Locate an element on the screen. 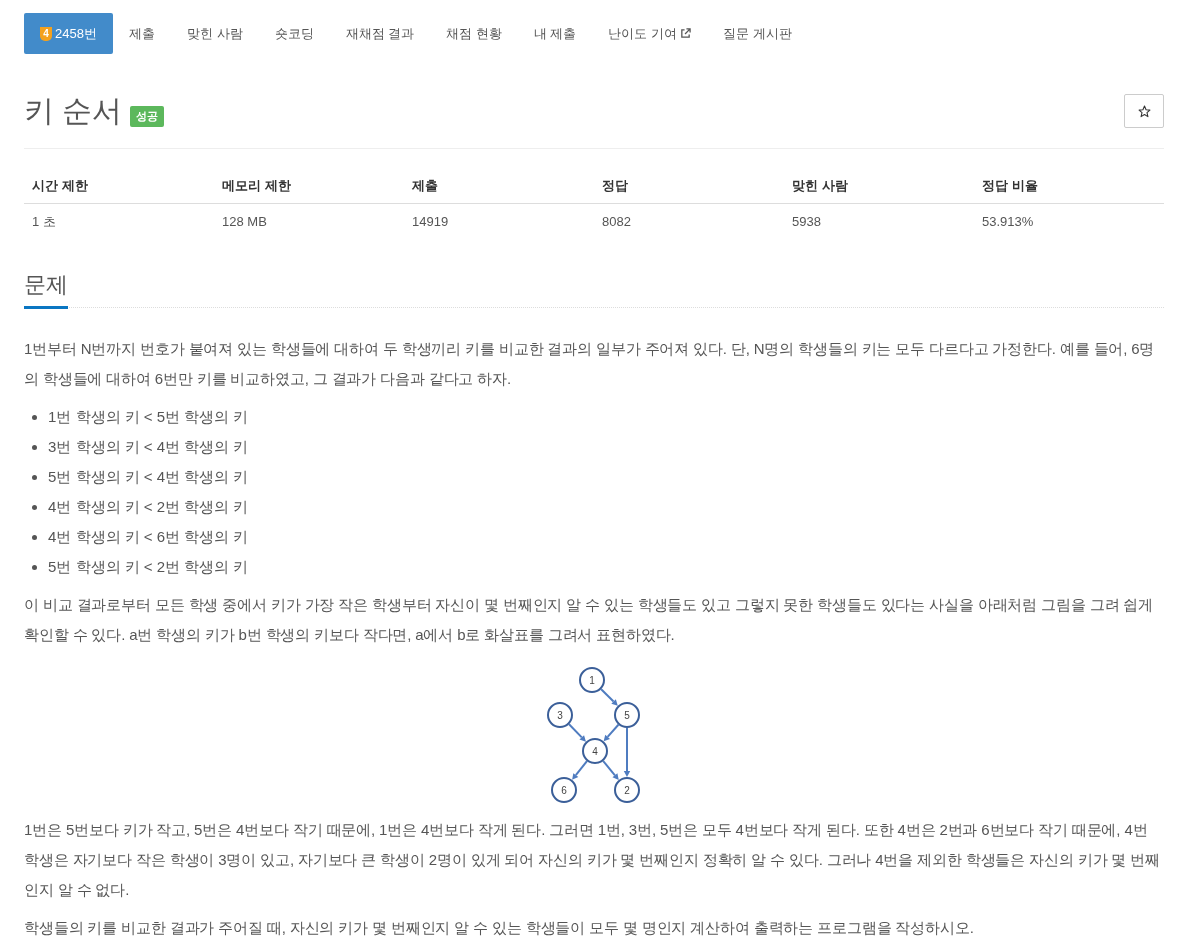  problem-paragraph: 1번부터 N번까지 번호가 붙여져 있는 학생들에 대하여 두 학생끼리 키를 비교한 결과의 일부가 주어져 있다. 단, N명의 학생들의 키는 모두 다르다고 가정한다. 예를 들어, 6명의 학생들에 대하여 6번만 키를 비교하였고, 그 결과가 다음과 같다고 하자. is located at coordinates (590, 364).